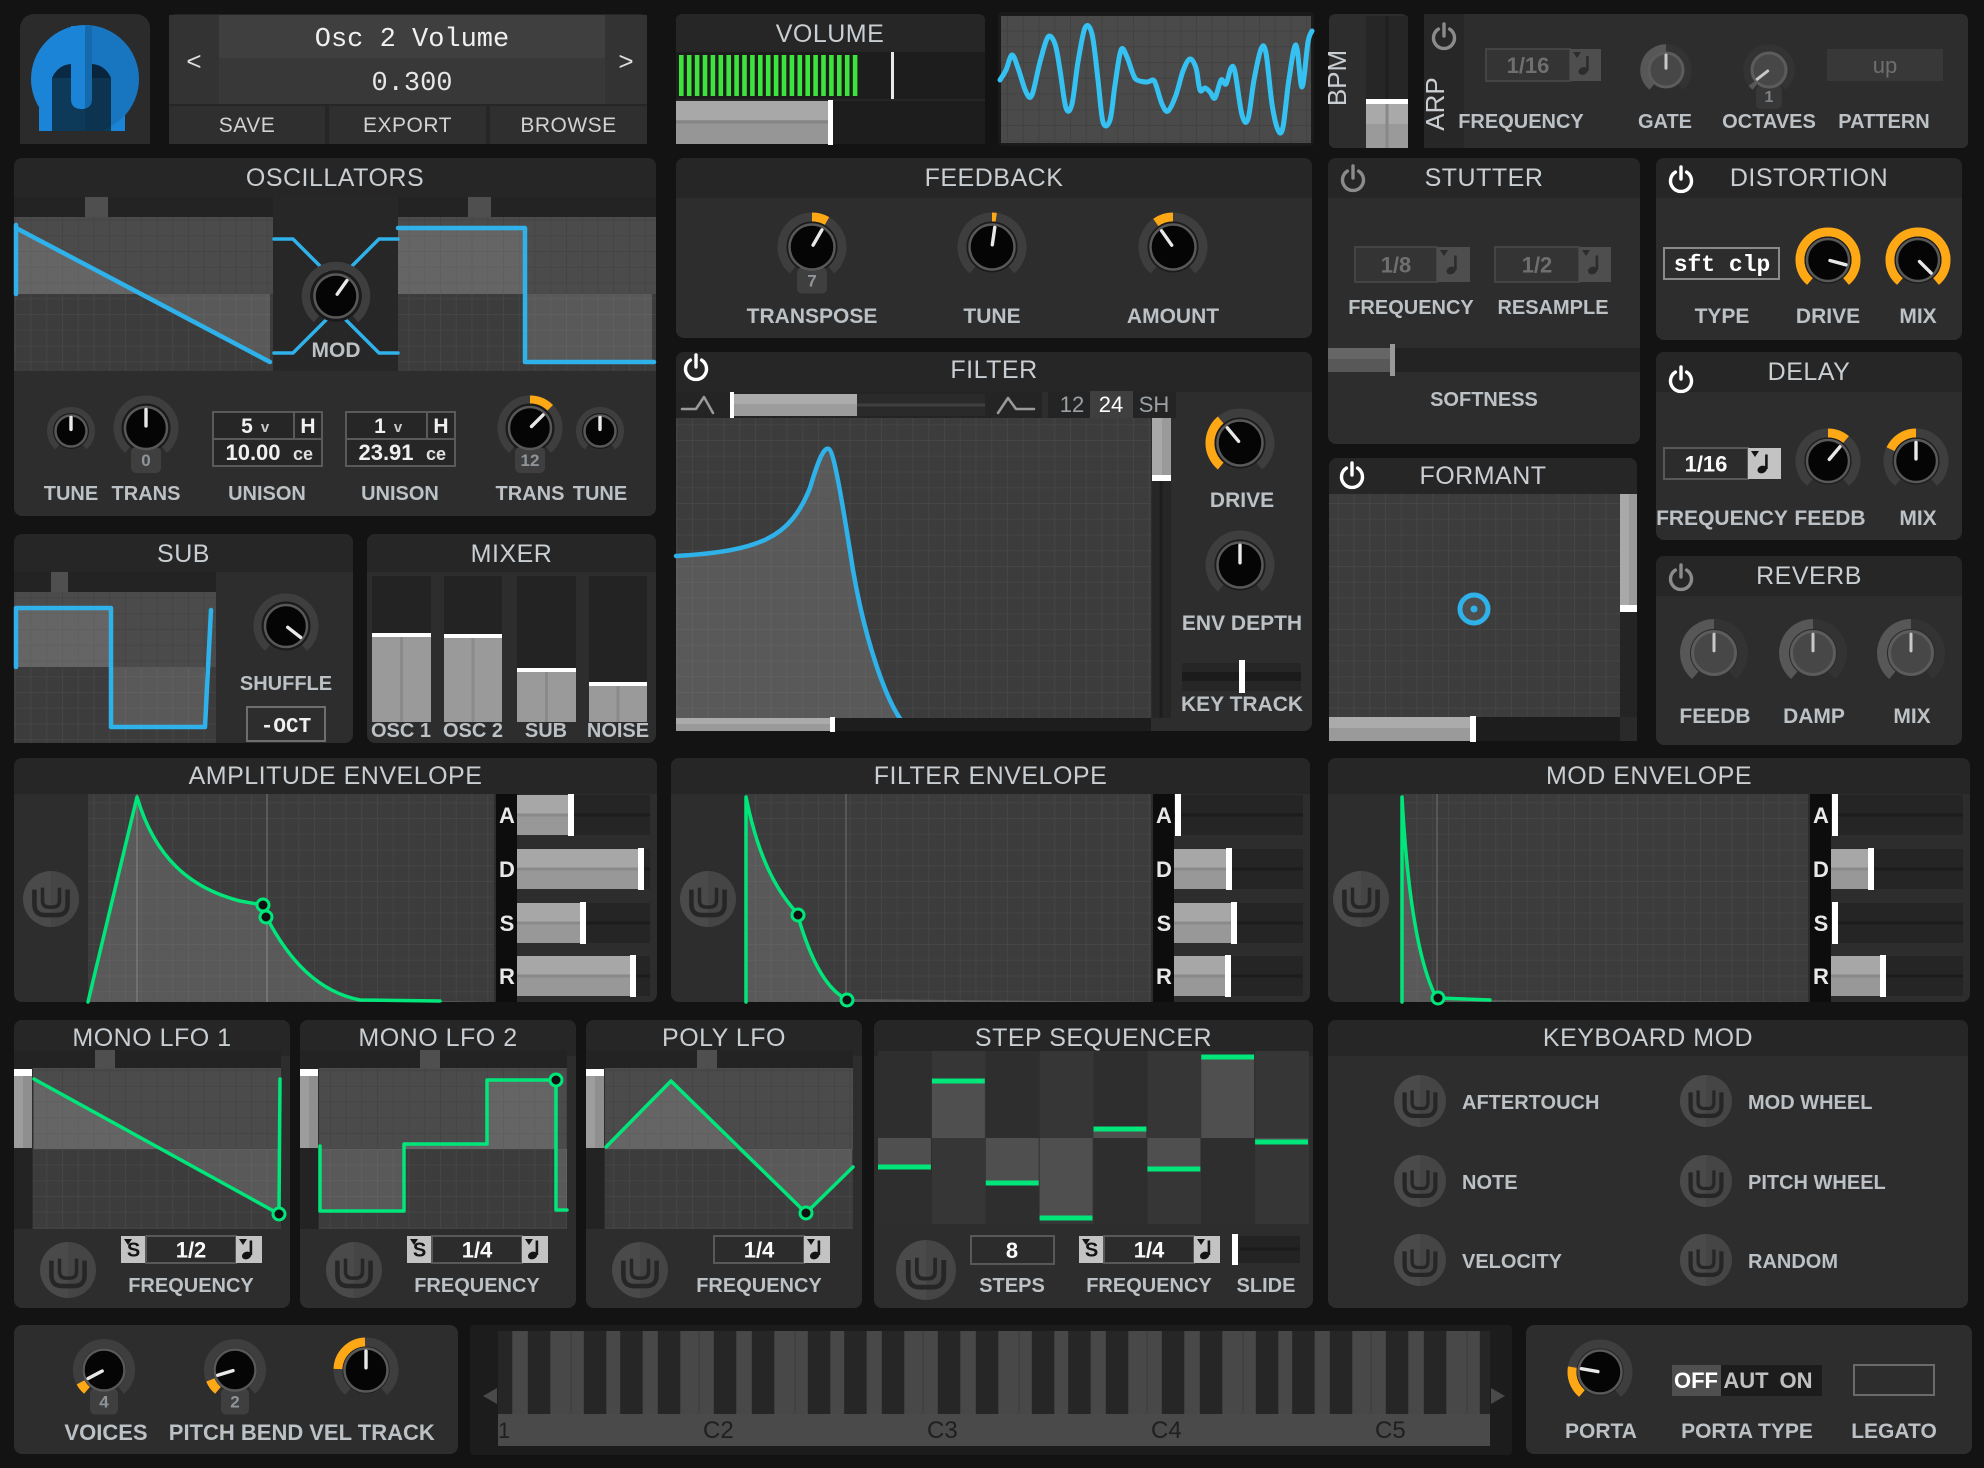 This screenshot has height=1468, width=1984. Describe the element at coordinates (1166, 1430) in the screenshot. I see `svg-text: C4` at that location.